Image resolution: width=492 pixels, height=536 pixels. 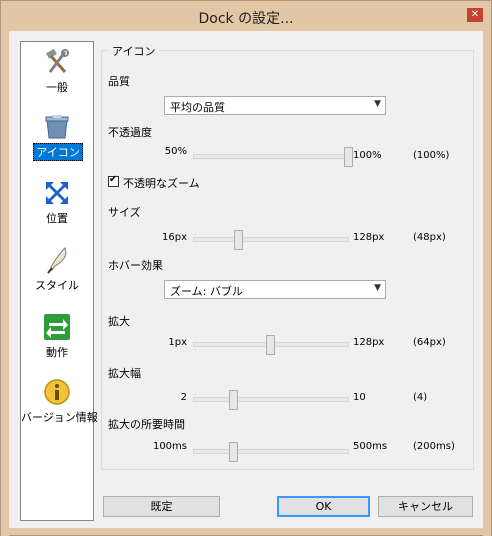 I want to click on sidebar-item-label: バージョン情報, so click(x=59, y=417).